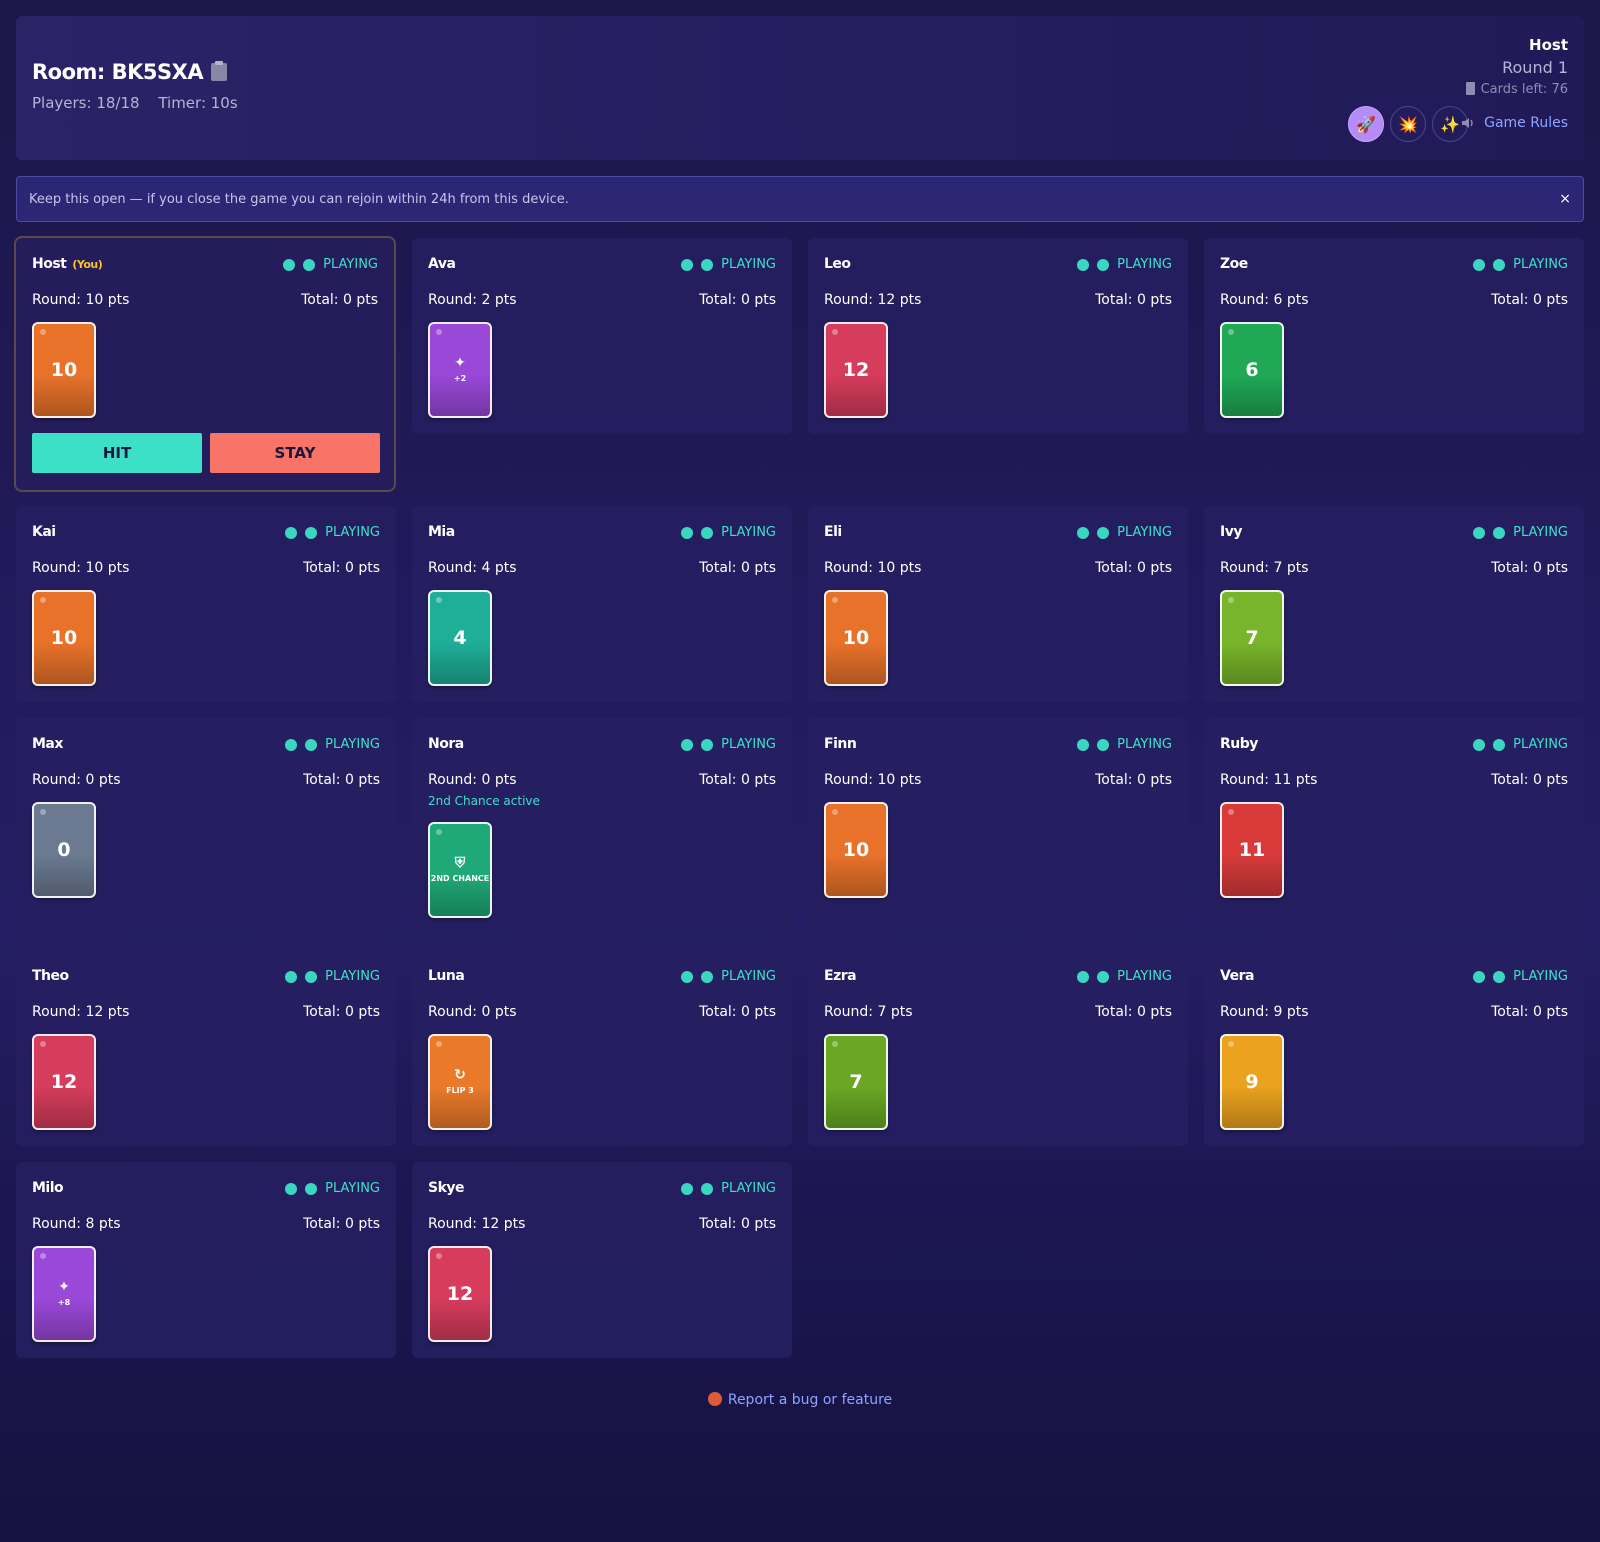  What do you see at coordinates (67, 264) in the screenshot?
I see `player-name: Host (You)` at bounding box center [67, 264].